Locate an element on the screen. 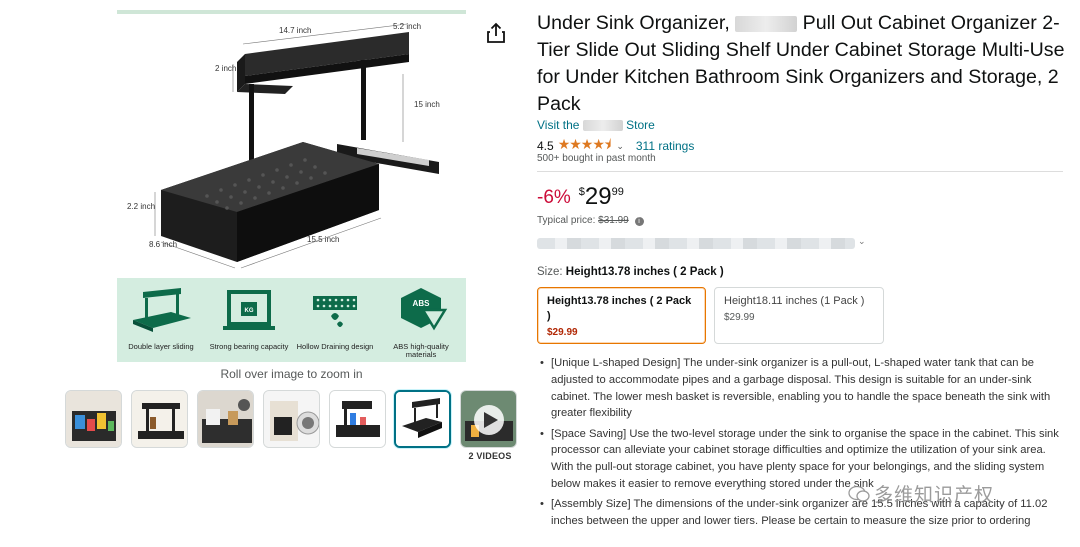 Image resolution: width=1080 pixels, height=547 pixels. size-option-selected: Height13.78 inches ( 2 Pack ) $29.99 is located at coordinates (621, 315).